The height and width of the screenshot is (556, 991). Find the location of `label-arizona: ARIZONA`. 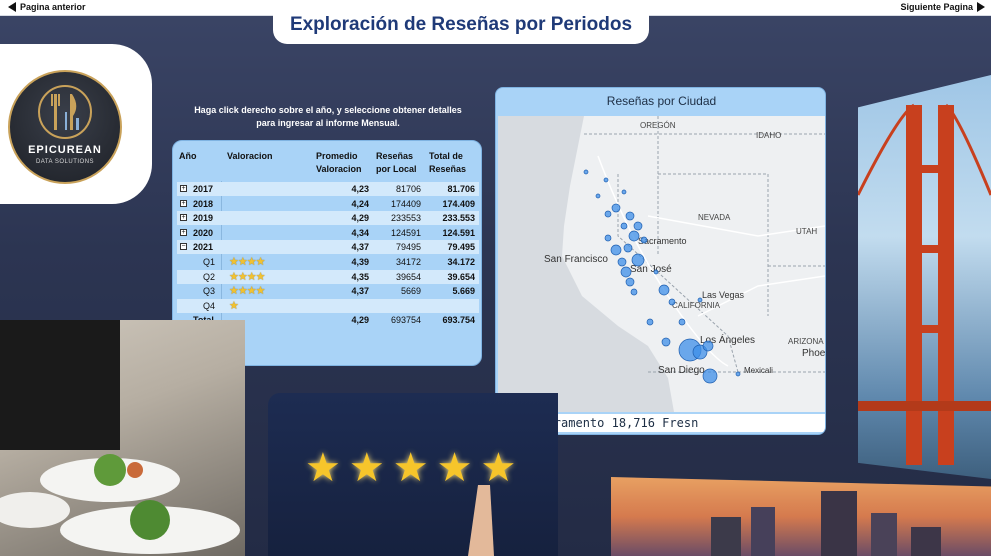

label-arizona: ARIZONA is located at coordinates (806, 341).